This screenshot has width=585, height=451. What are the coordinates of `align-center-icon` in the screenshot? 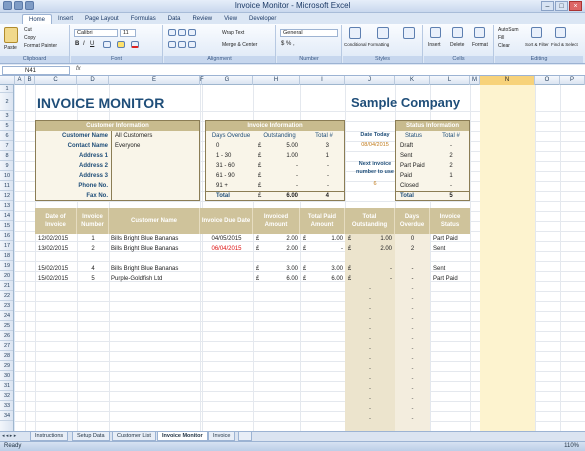 It's located at (182, 44).